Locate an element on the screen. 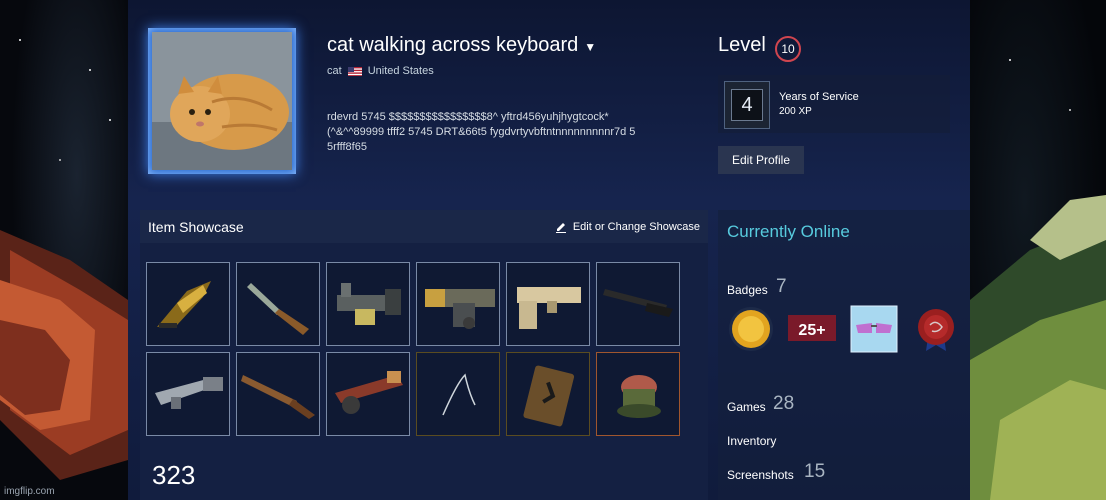  showcase-item-knife is located at coordinates (278, 304).